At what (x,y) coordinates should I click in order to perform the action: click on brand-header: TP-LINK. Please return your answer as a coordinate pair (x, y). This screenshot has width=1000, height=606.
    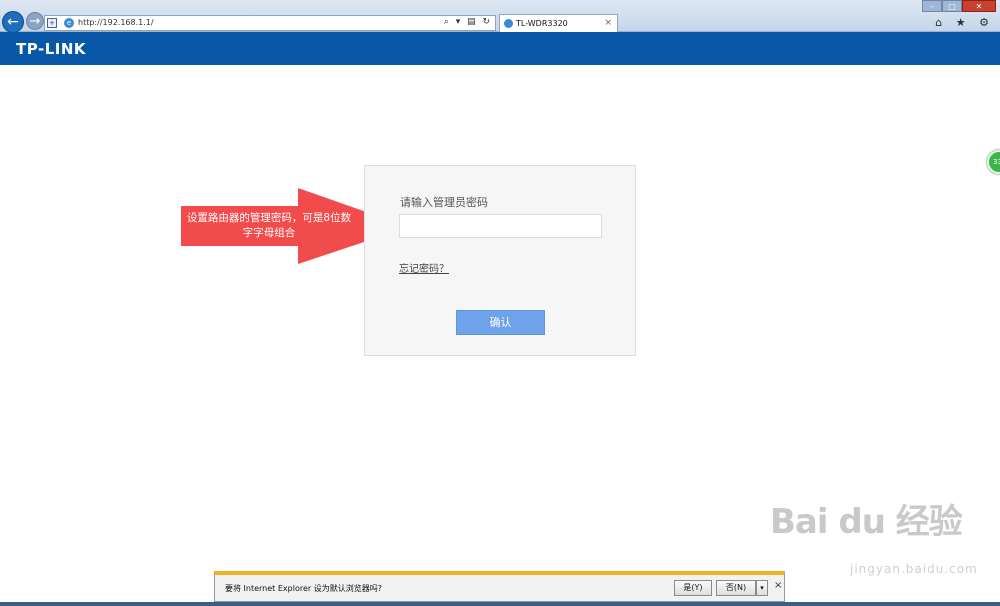
    Looking at the image, I should click on (500, 48).